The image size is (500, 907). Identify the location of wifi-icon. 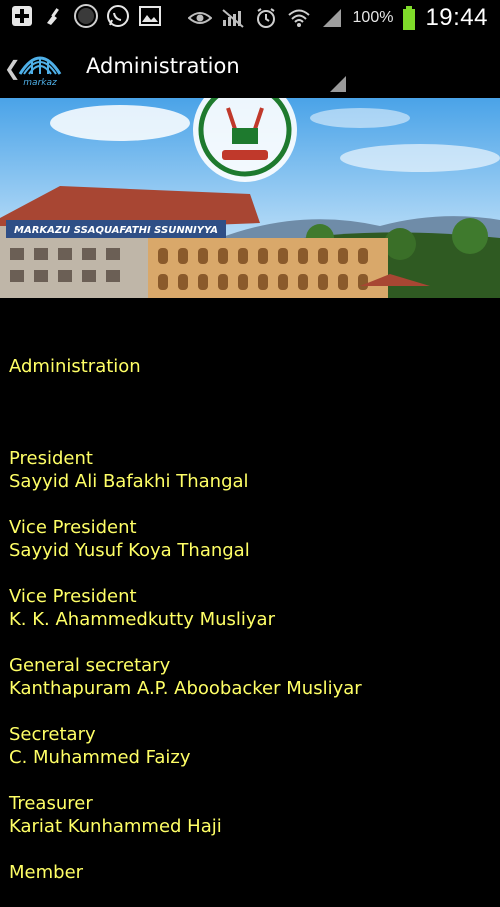
(299, 18).